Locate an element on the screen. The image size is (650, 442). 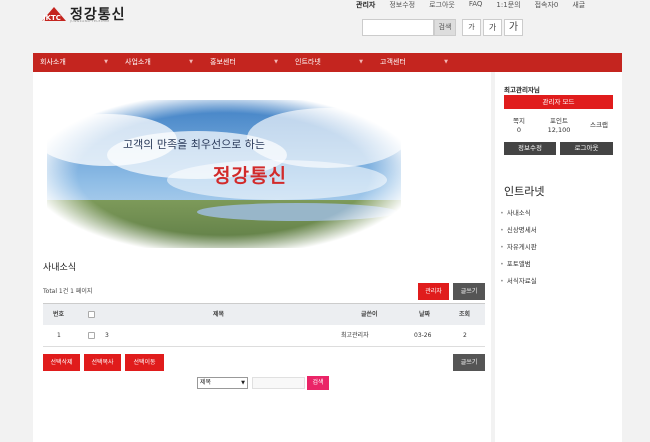
nav-label: 사업소개 is located at coordinates (138, 62).